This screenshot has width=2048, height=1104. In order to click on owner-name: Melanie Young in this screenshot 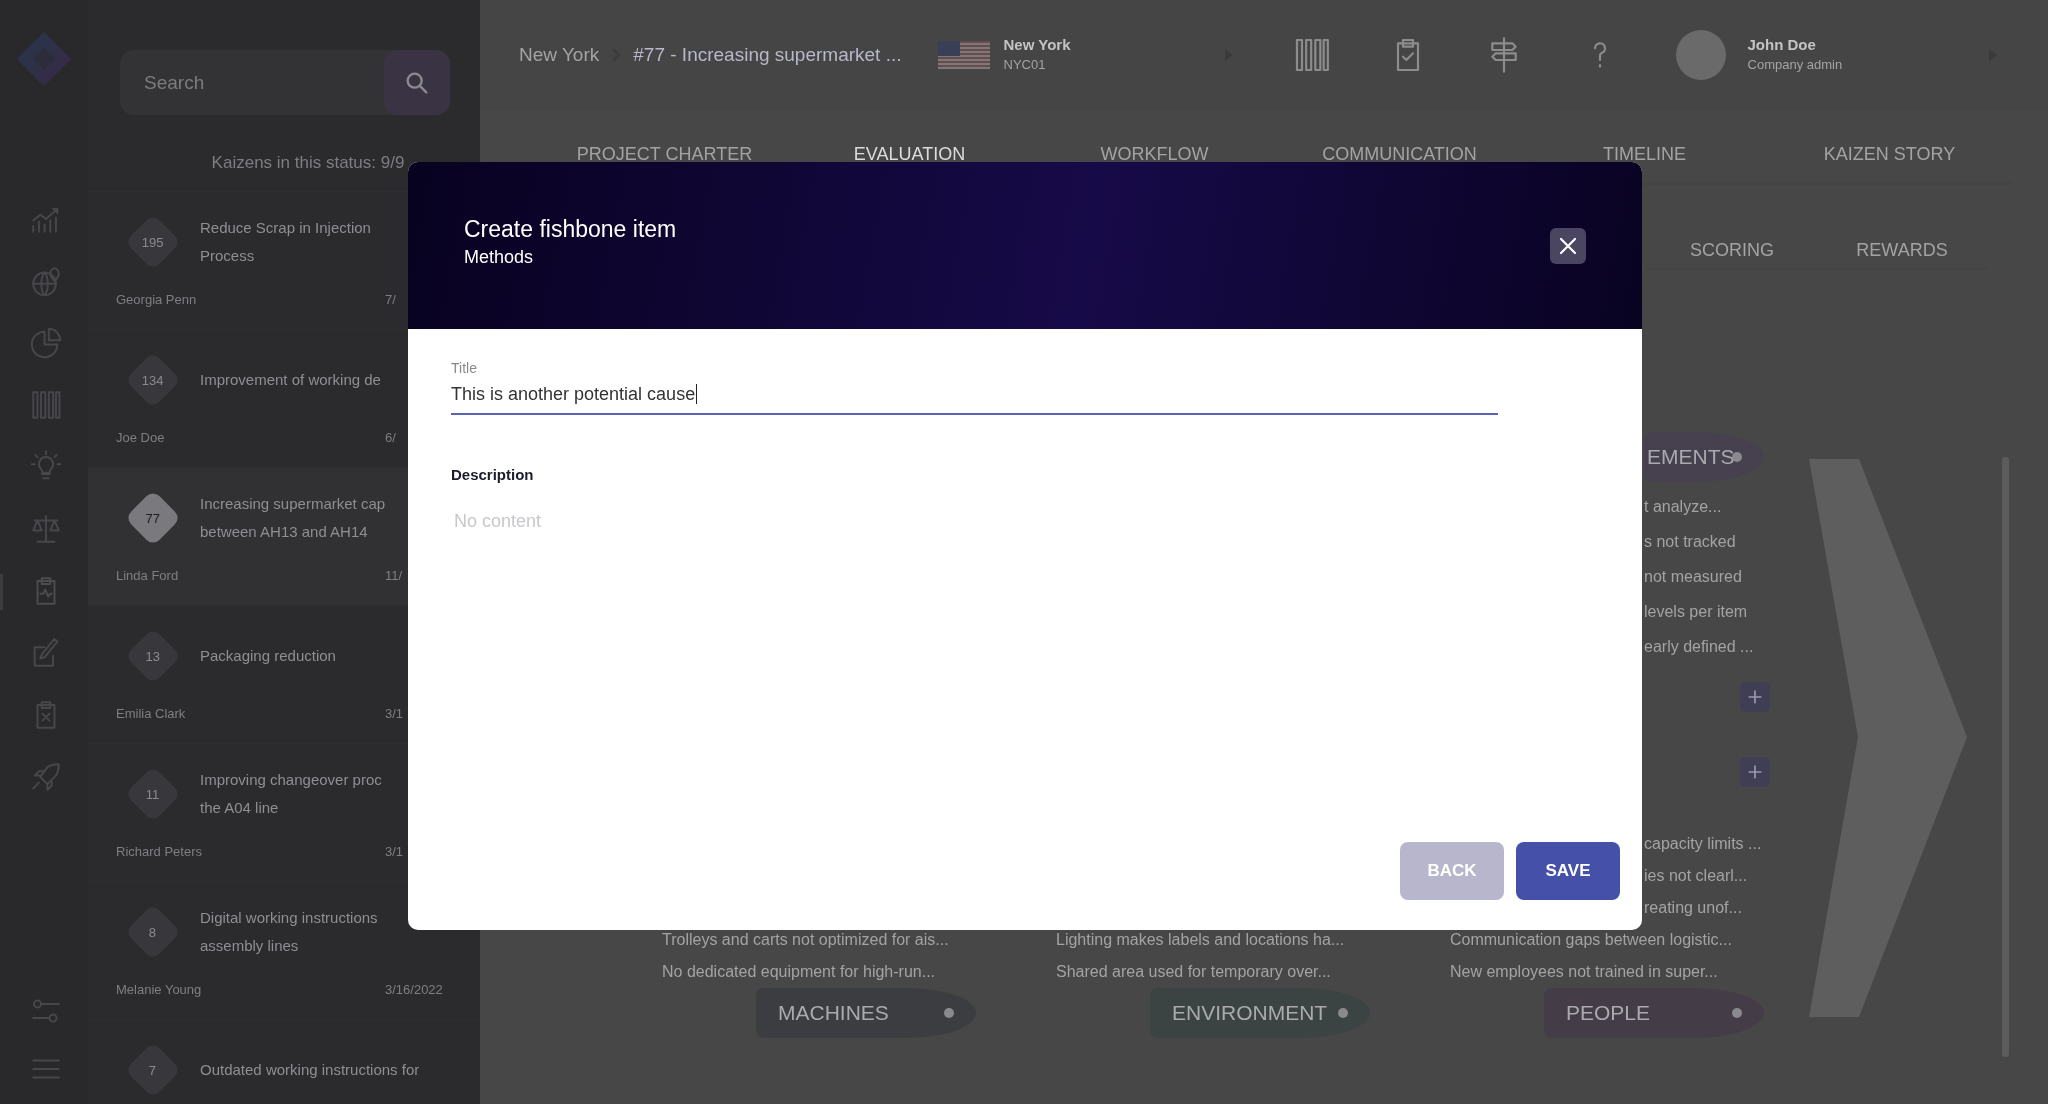, I will do `click(159, 990)`.